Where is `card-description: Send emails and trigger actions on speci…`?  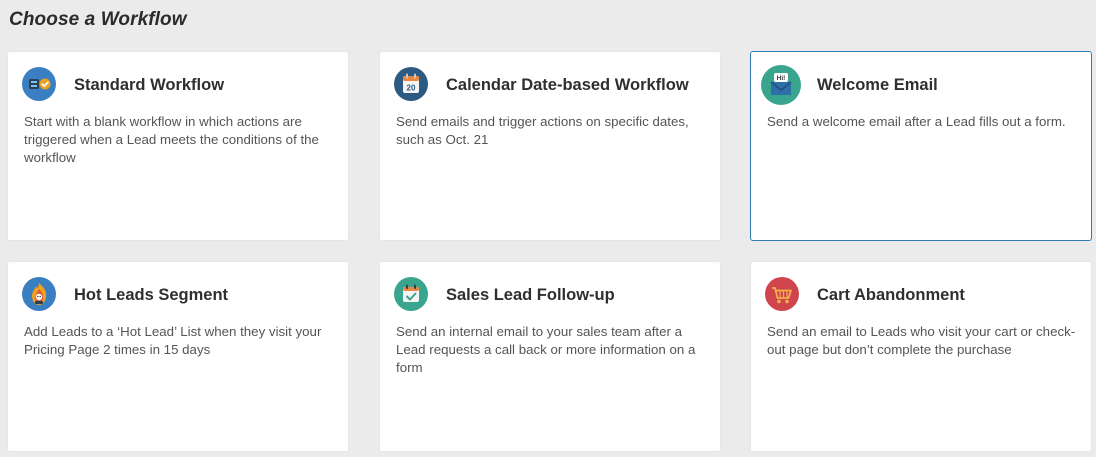
card-description: Send emails and trigger actions on speci… is located at coordinates (542, 130).